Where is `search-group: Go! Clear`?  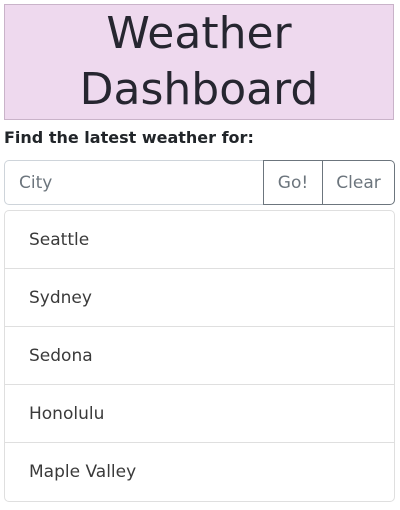
search-group: Go! Clear is located at coordinates (199, 182).